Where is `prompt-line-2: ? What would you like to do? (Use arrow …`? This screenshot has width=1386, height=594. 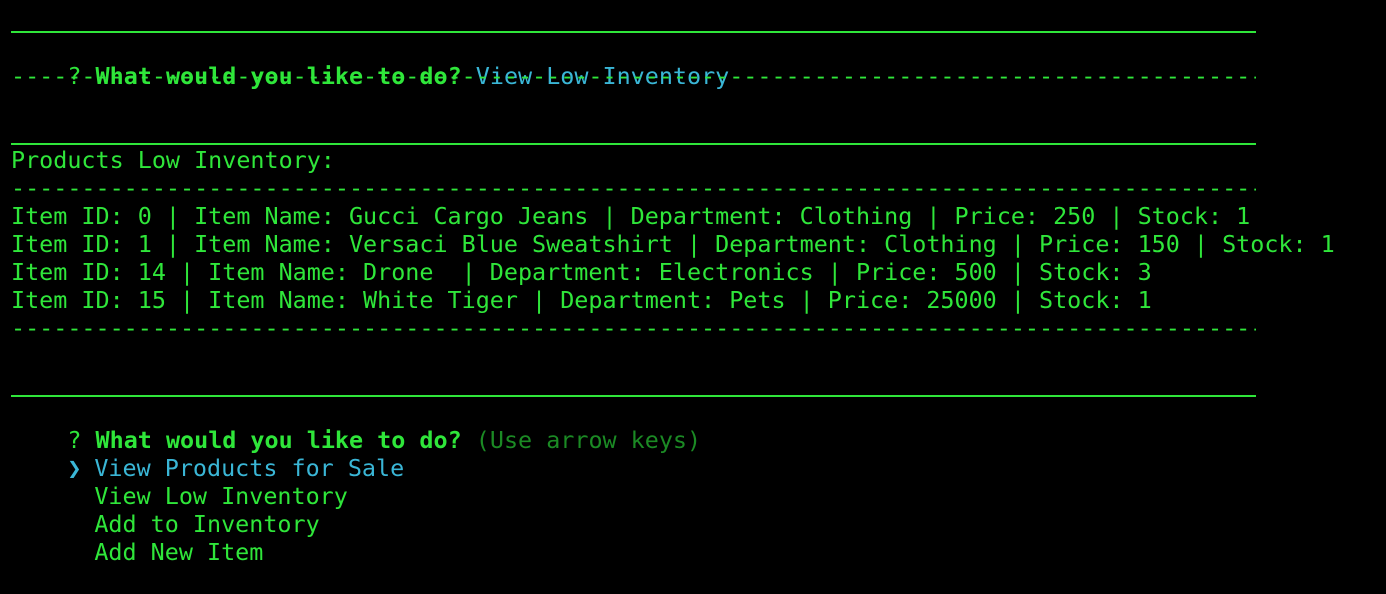 prompt-line-2: ? What would you like to do? (Use arrow … is located at coordinates (356, 426).